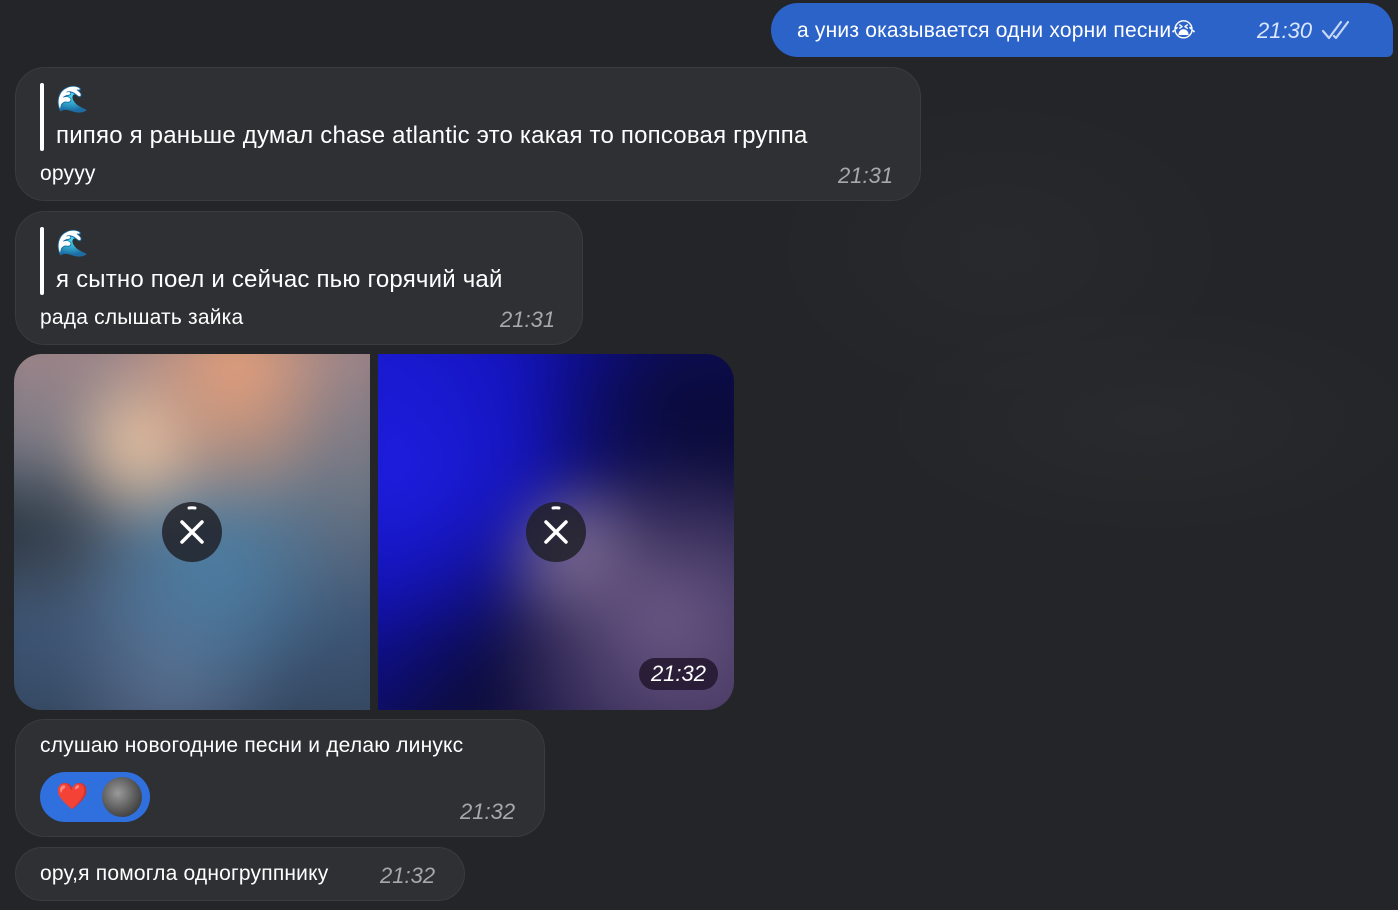 The width and height of the screenshot is (1398, 910). What do you see at coordinates (1337, 30) in the screenshot?
I see `double-check-icon` at bounding box center [1337, 30].